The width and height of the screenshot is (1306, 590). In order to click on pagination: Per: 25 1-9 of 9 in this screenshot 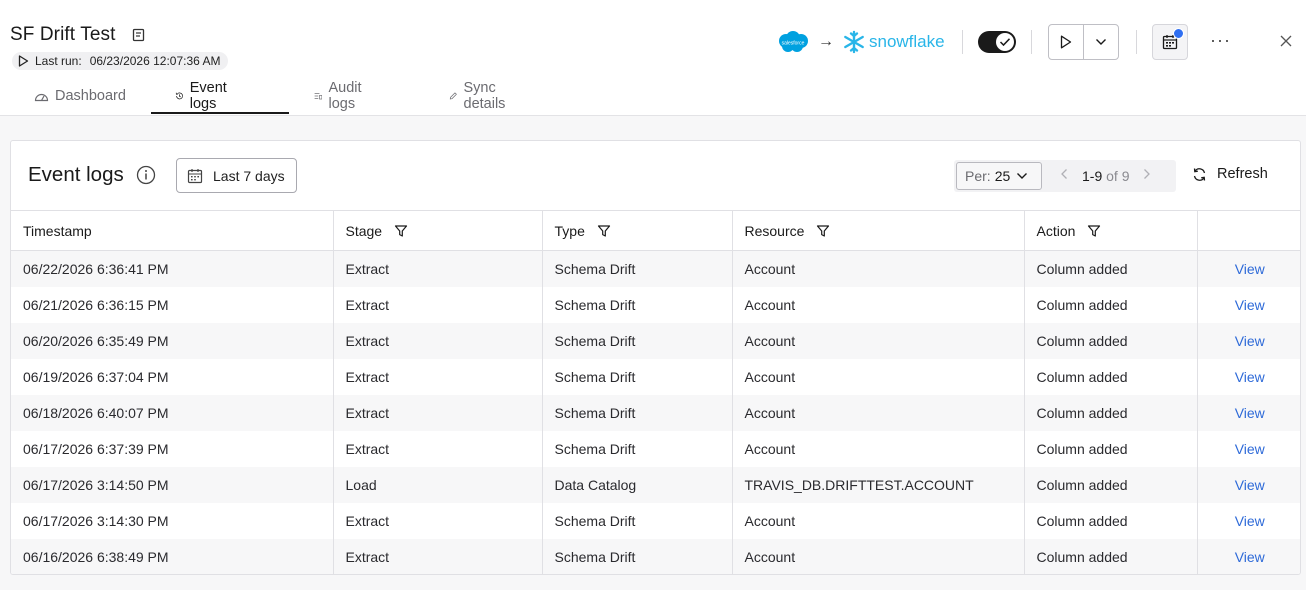, I will do `click(1065, 176)`.